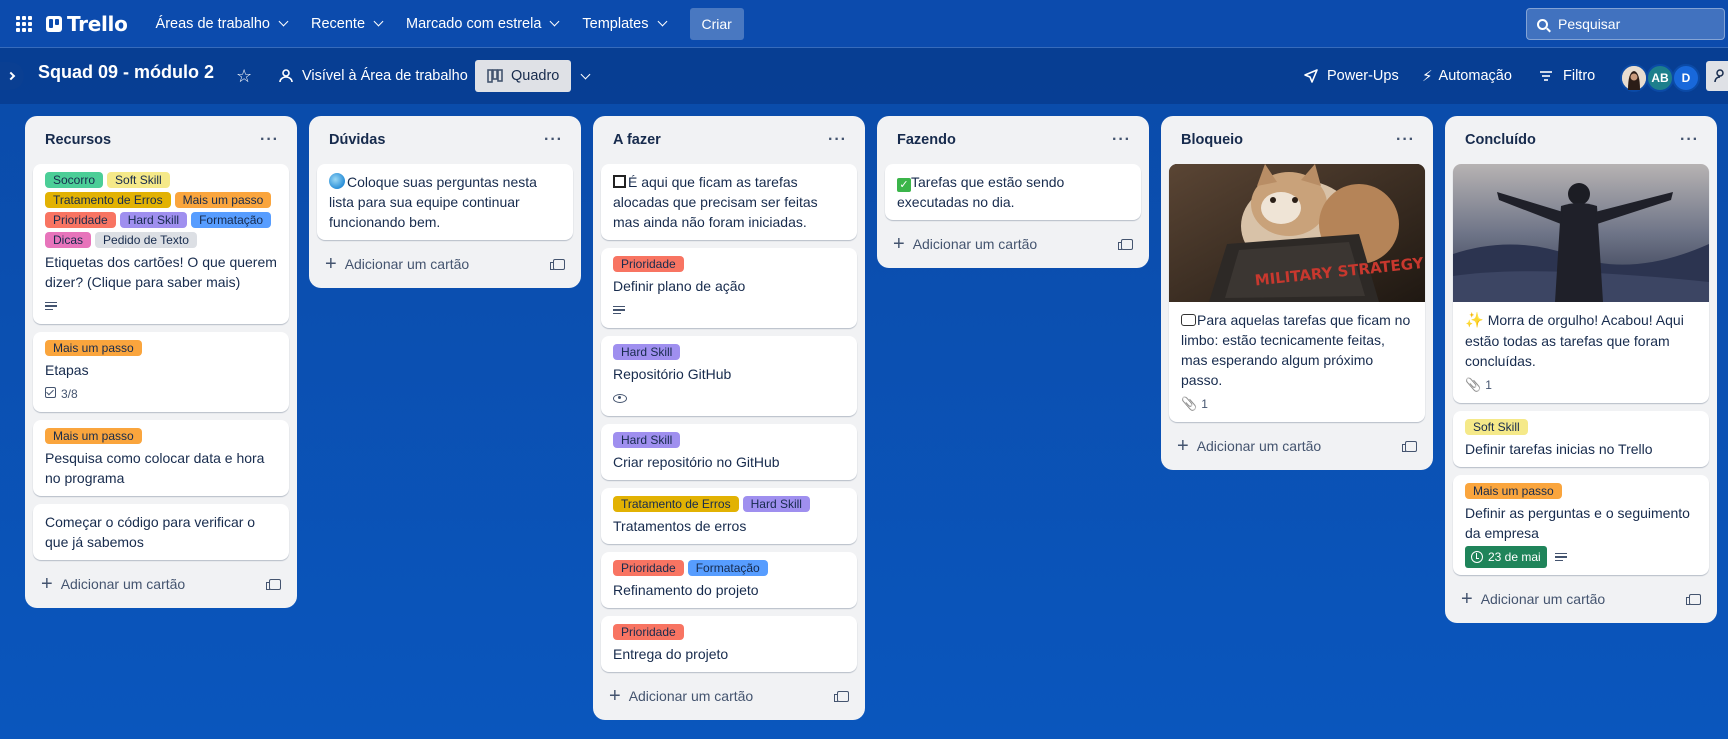  Describe the element at coordinates (681, 696) in the screenshot. I see `add-card-left: + Adicionar um cartão` at that location.